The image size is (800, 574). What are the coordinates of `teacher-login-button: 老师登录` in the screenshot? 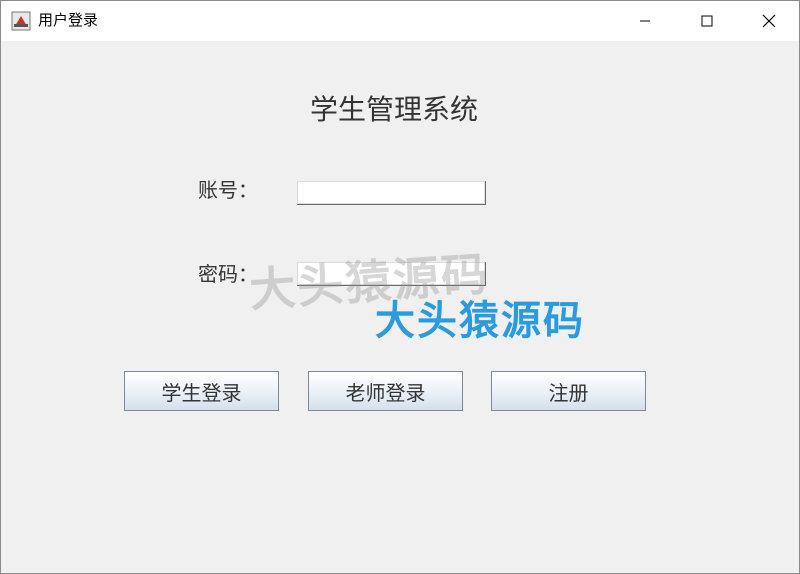 It's located at (385, 391).